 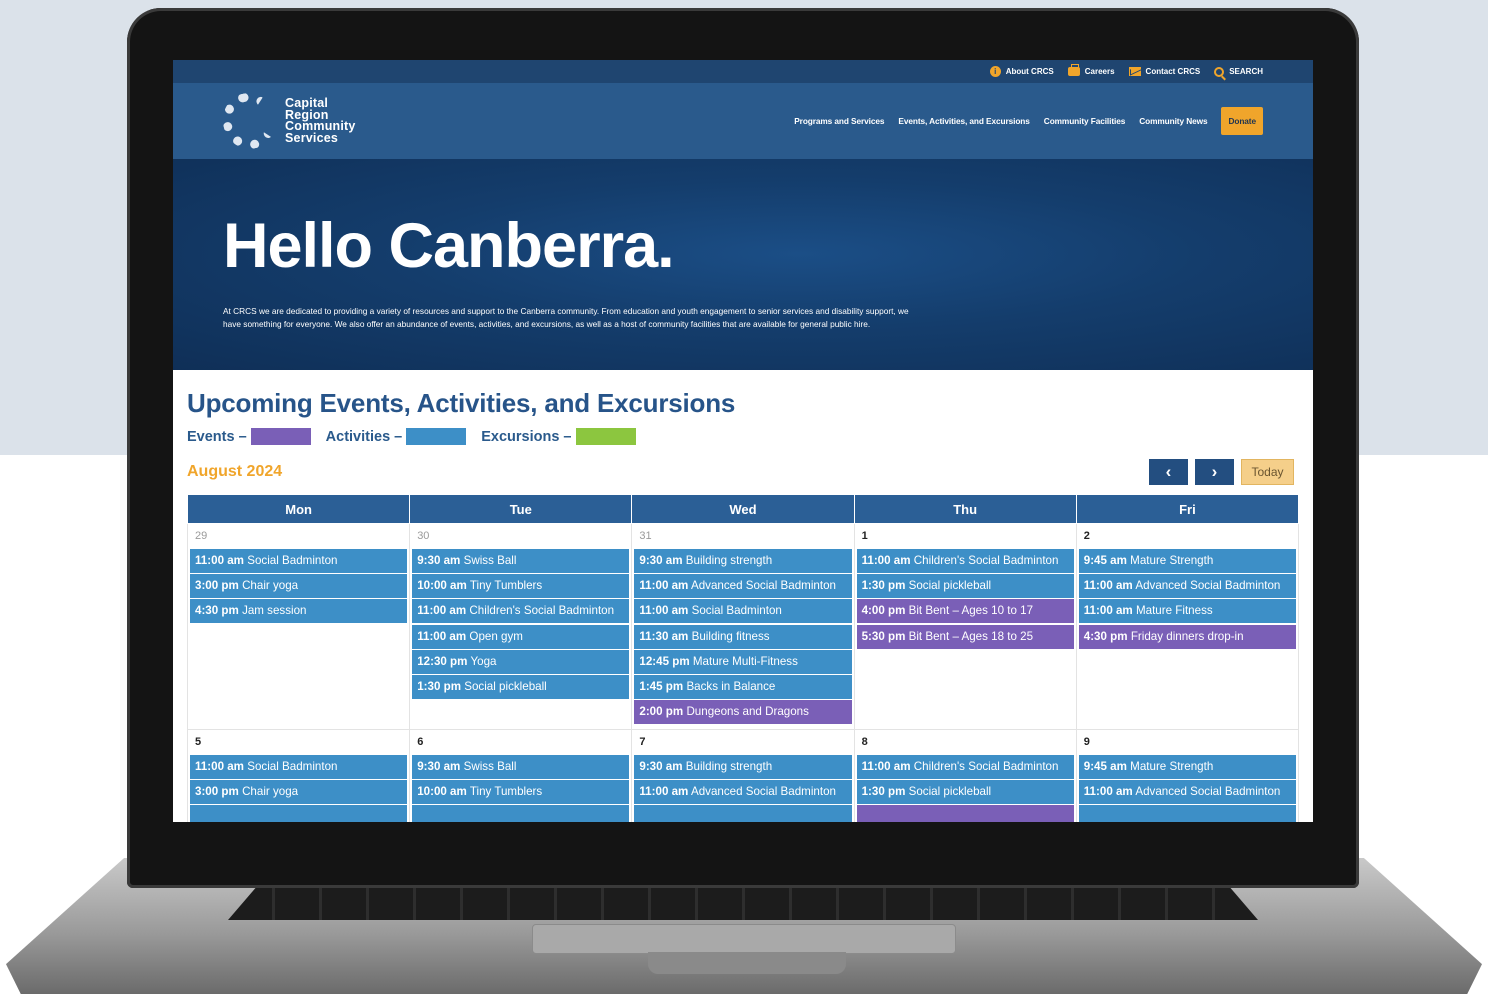 I want to click on today-button: Today, so click(x=1267, y=472).